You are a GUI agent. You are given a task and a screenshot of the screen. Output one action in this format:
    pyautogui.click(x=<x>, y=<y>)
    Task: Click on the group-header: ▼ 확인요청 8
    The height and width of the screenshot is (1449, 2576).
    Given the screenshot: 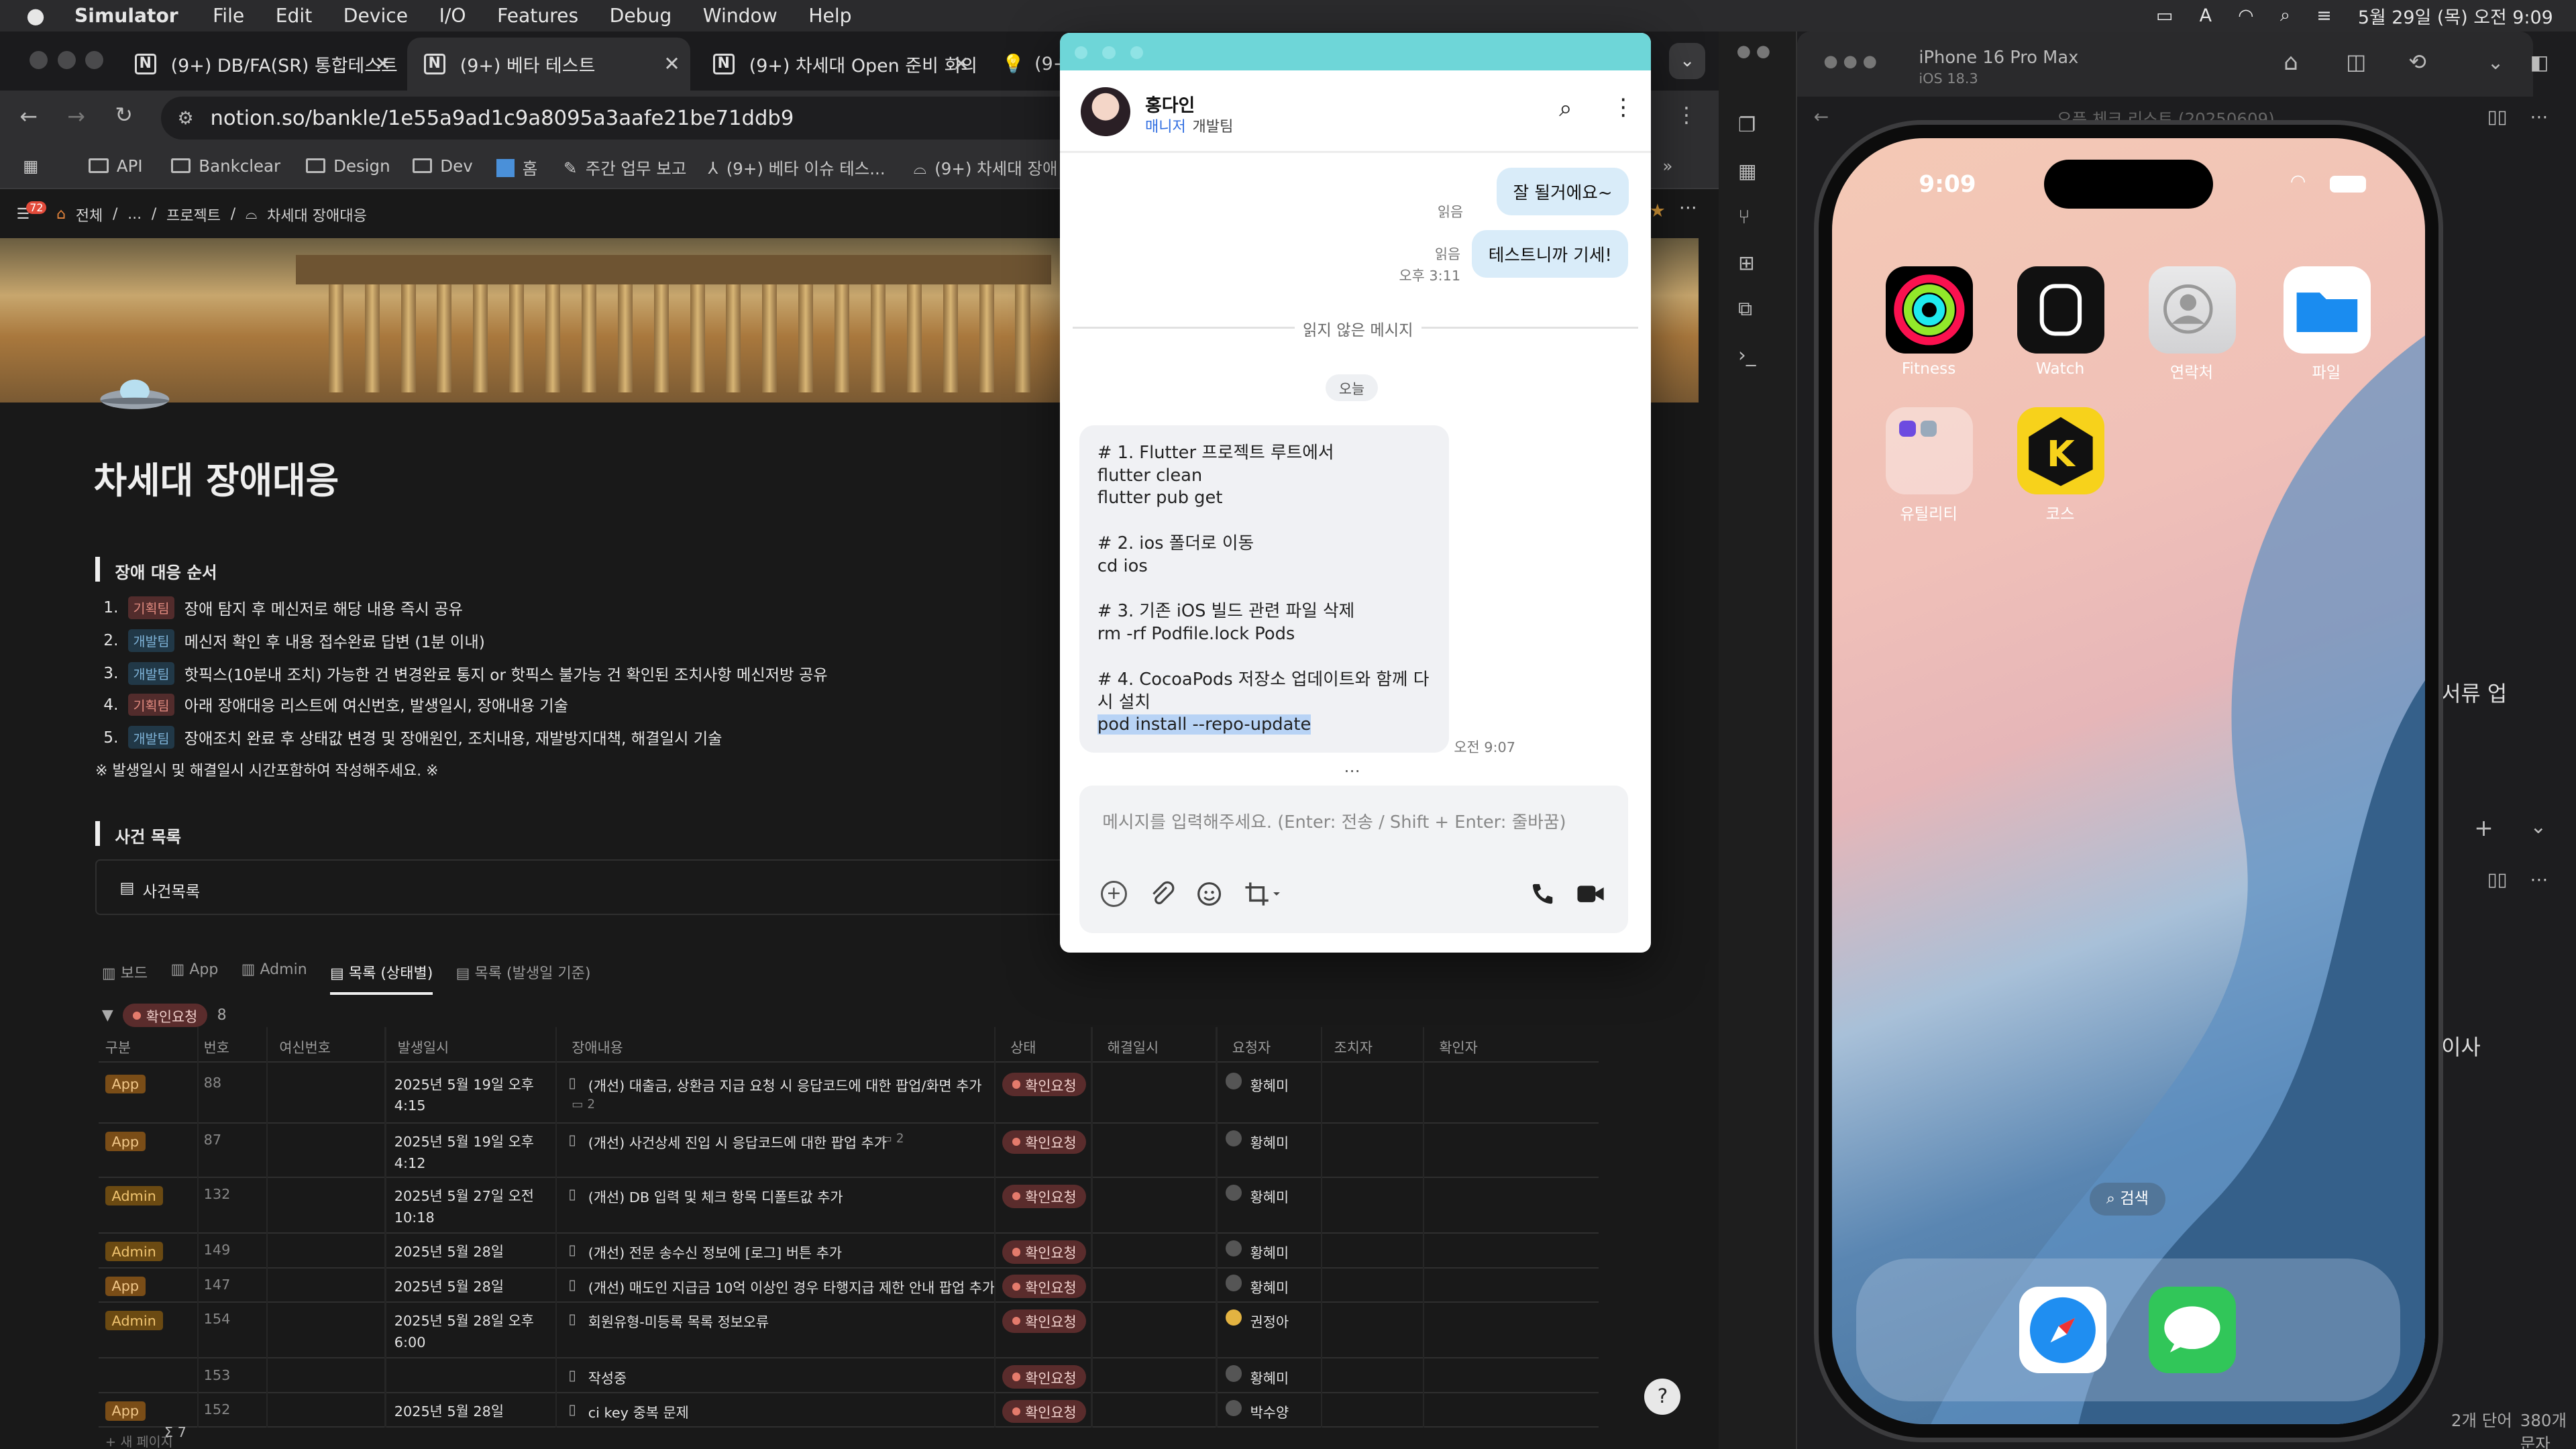 What is the action you would take?
    pyautogui.click(x=164, y=1016)
    